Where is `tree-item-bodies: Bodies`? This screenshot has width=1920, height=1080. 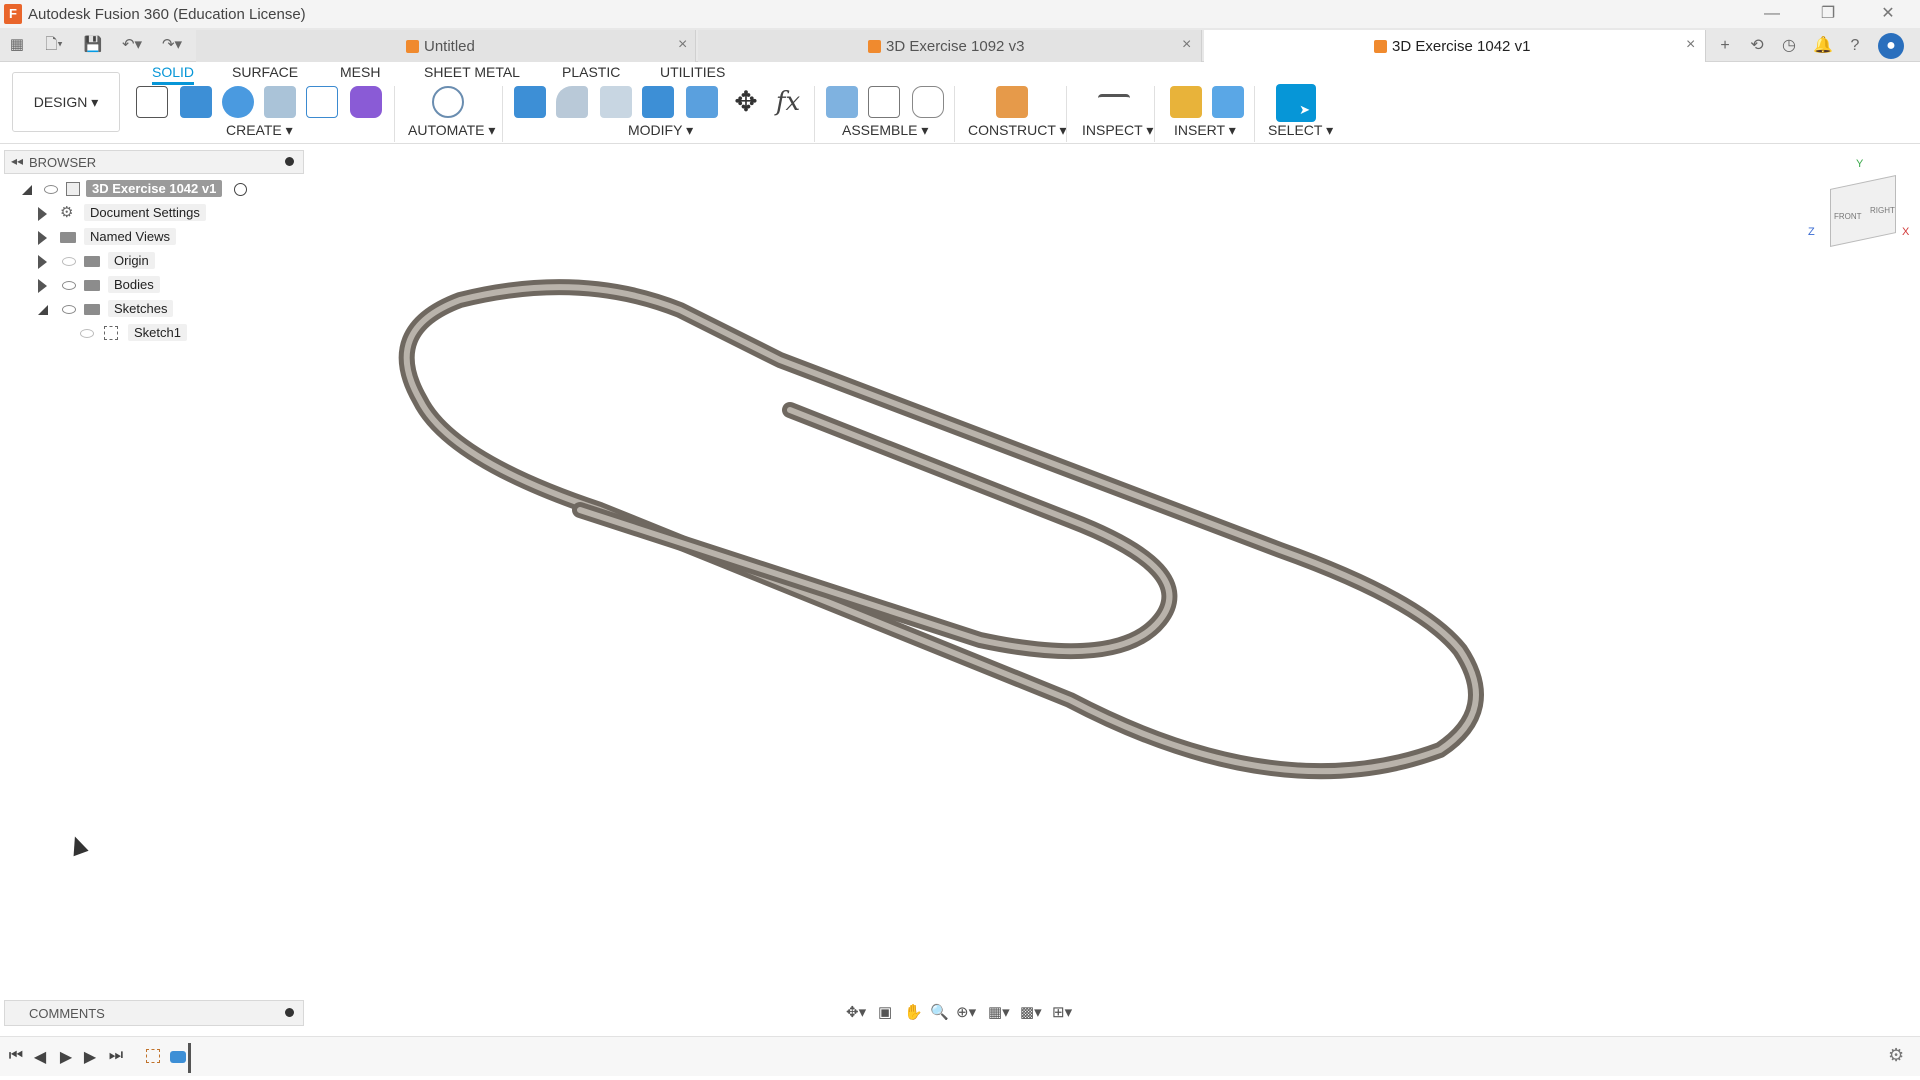 tree-item-bodies: Bodies is located at coordinates (120, 286).